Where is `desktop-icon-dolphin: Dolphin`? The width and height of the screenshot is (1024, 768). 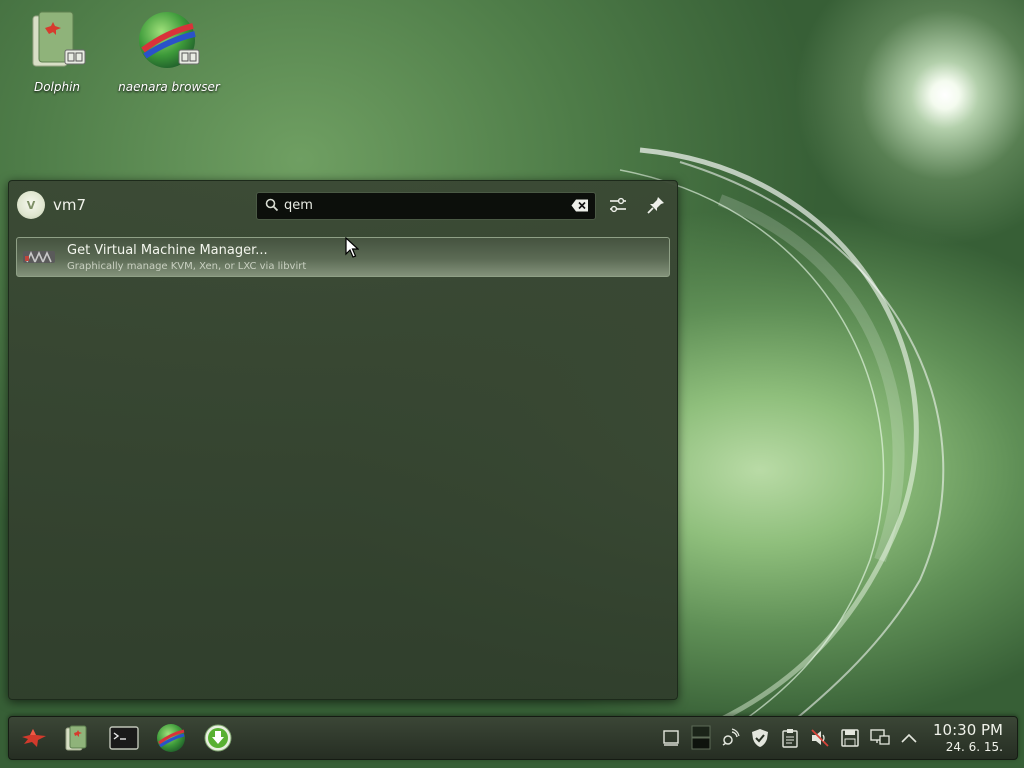 desktop-icon-dolphin: Dolphin is located at coordinates (57, 52).